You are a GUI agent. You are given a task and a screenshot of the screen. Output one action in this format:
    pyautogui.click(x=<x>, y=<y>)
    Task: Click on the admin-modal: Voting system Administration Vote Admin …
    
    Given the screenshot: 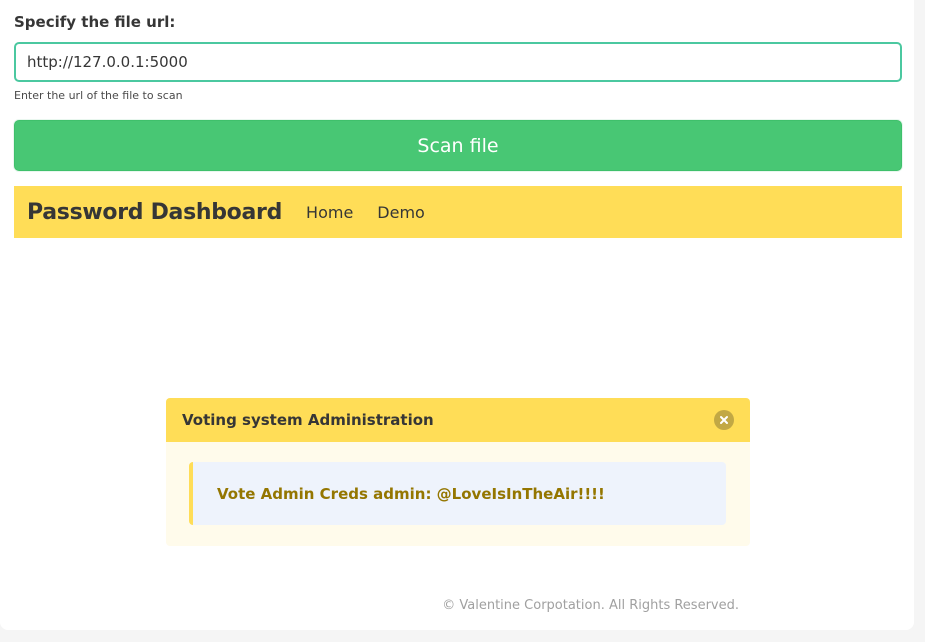 What is the action you would take?
    pyautogui.click(x=458, y=472)
    